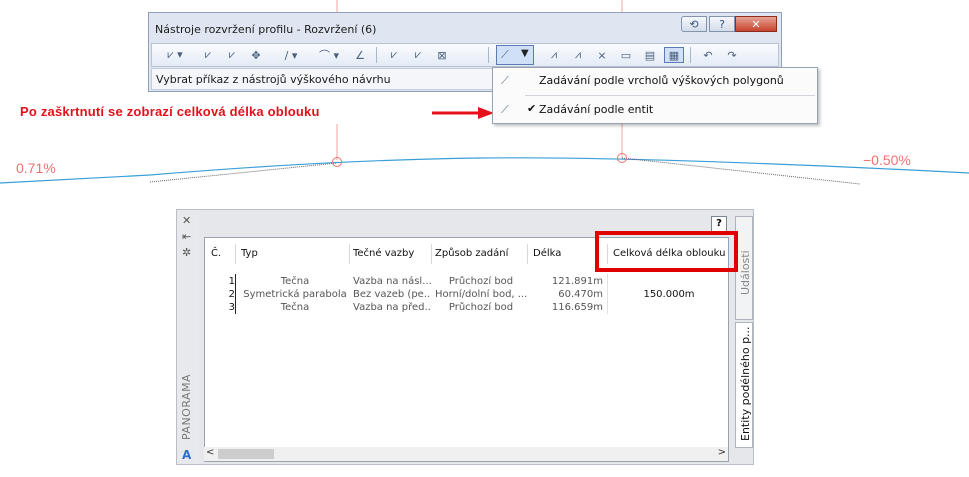  What do you see at coordinates (471, 253) in the screenshot?
I see `column-header-input-method: Způsob zadání` at bounding box center [471, 253].